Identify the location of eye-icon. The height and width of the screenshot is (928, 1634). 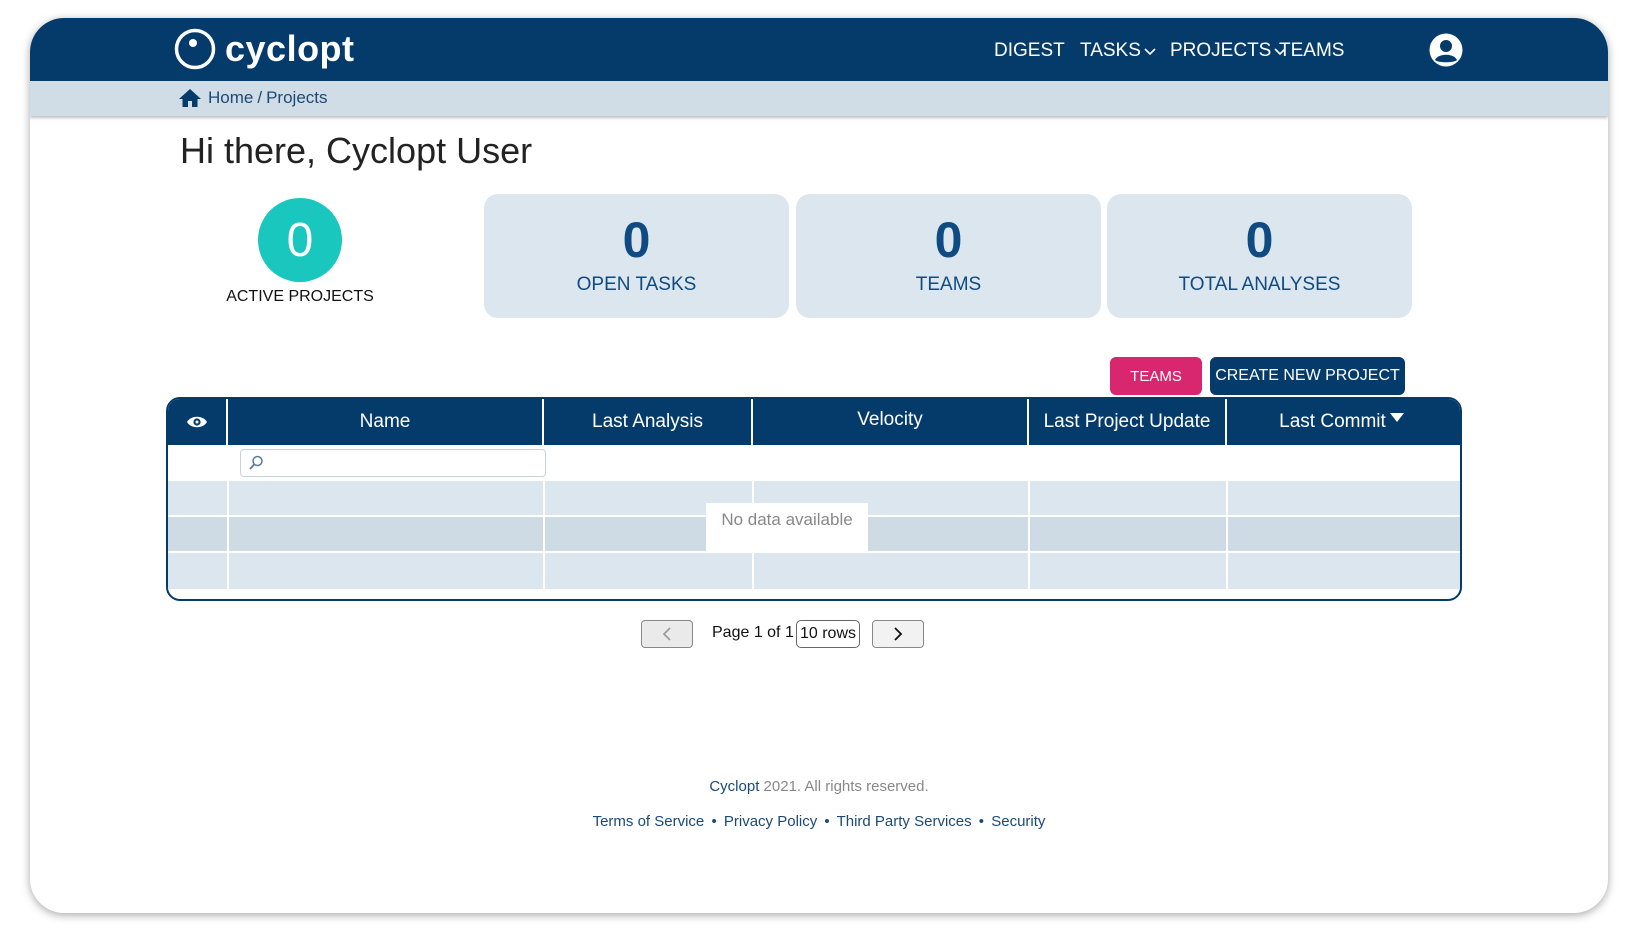
(197, 422).